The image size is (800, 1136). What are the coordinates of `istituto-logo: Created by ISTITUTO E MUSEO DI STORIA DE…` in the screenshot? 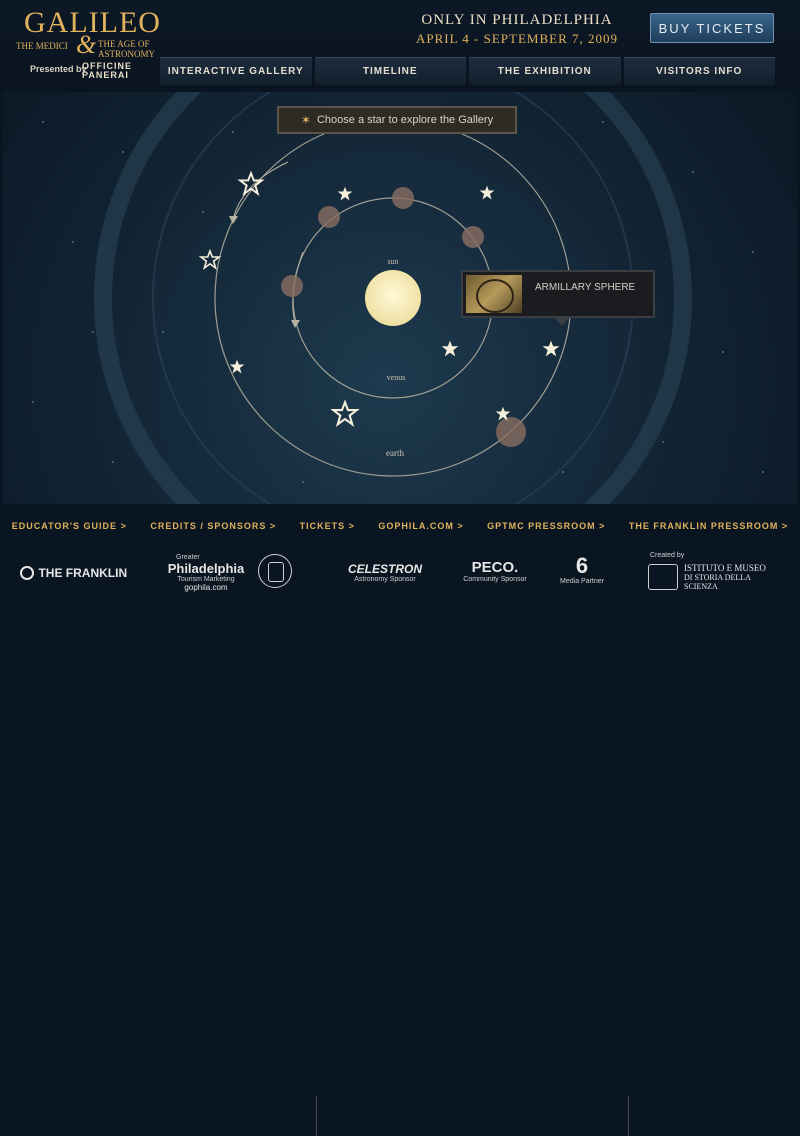 It's located at (716, 571).